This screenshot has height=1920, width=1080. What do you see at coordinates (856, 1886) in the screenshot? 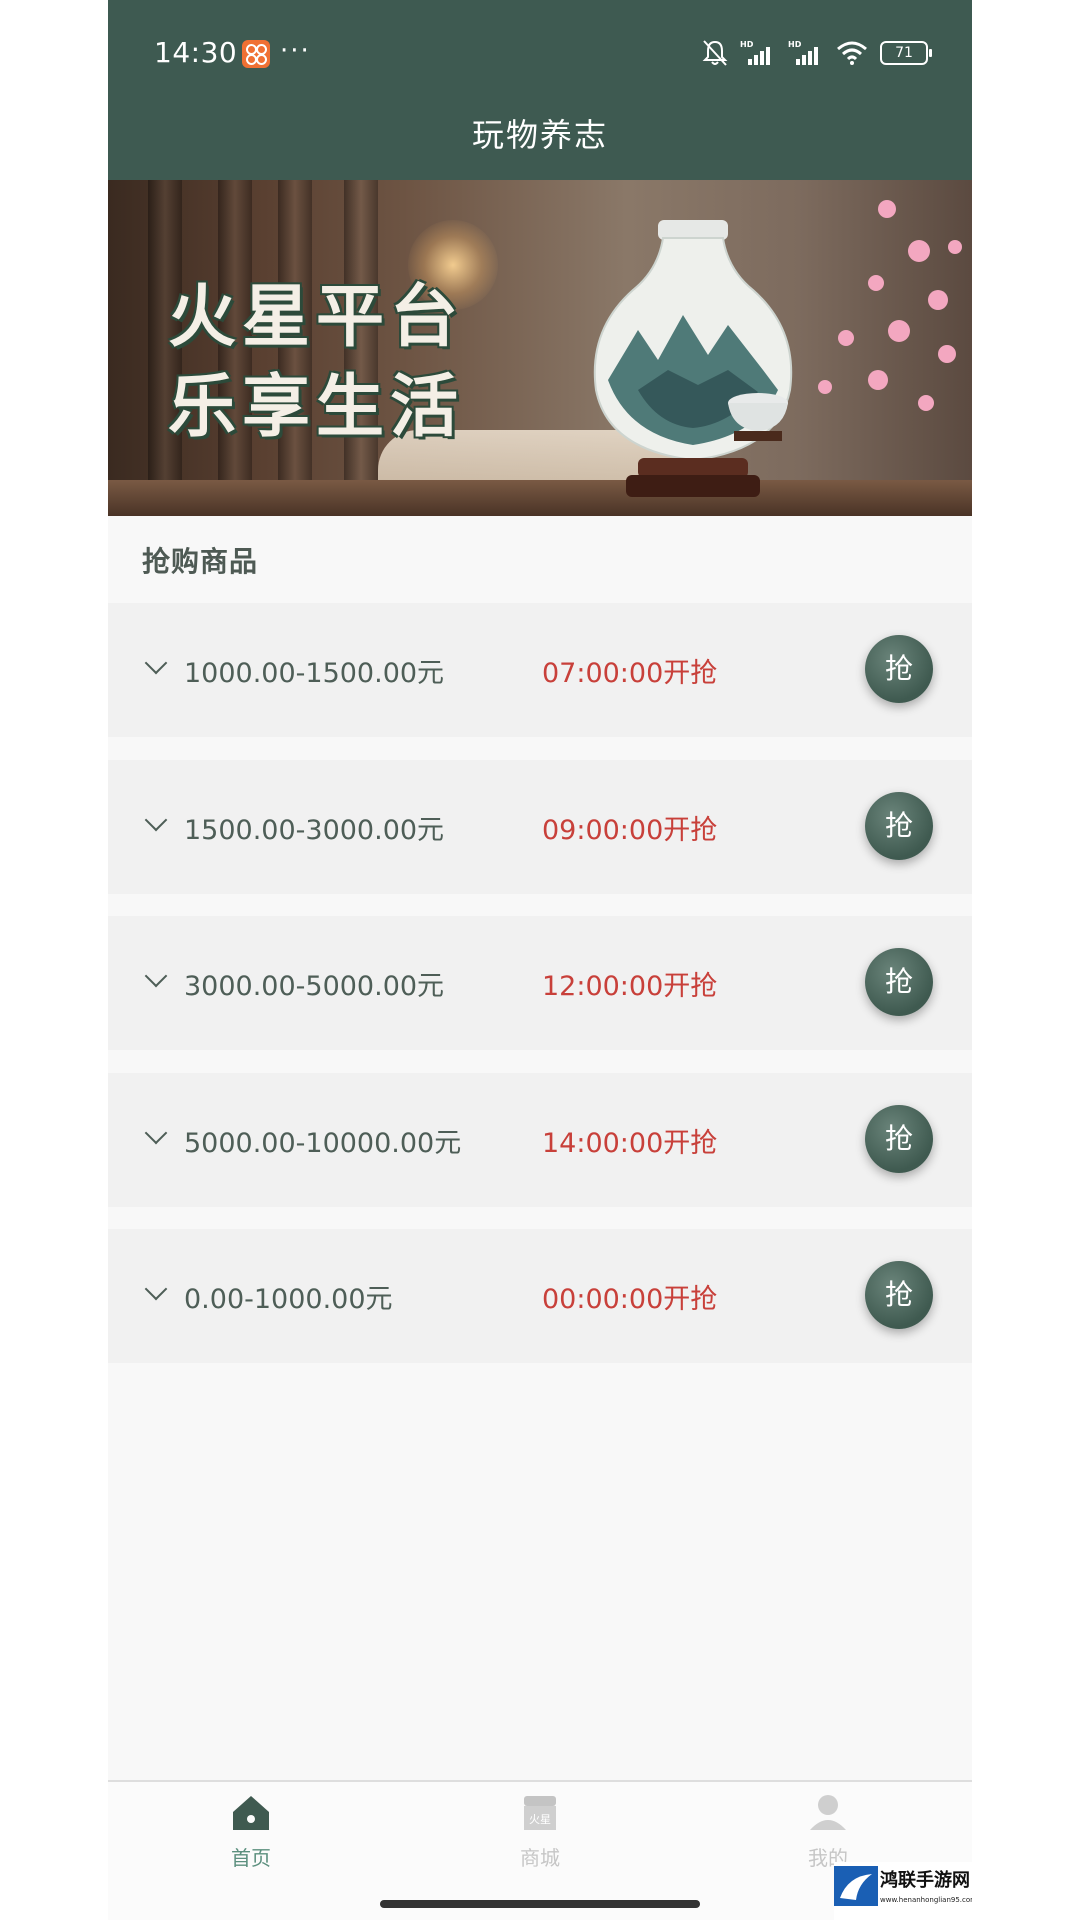
I see `watermark-logo` at bounding box center [856, 1886].